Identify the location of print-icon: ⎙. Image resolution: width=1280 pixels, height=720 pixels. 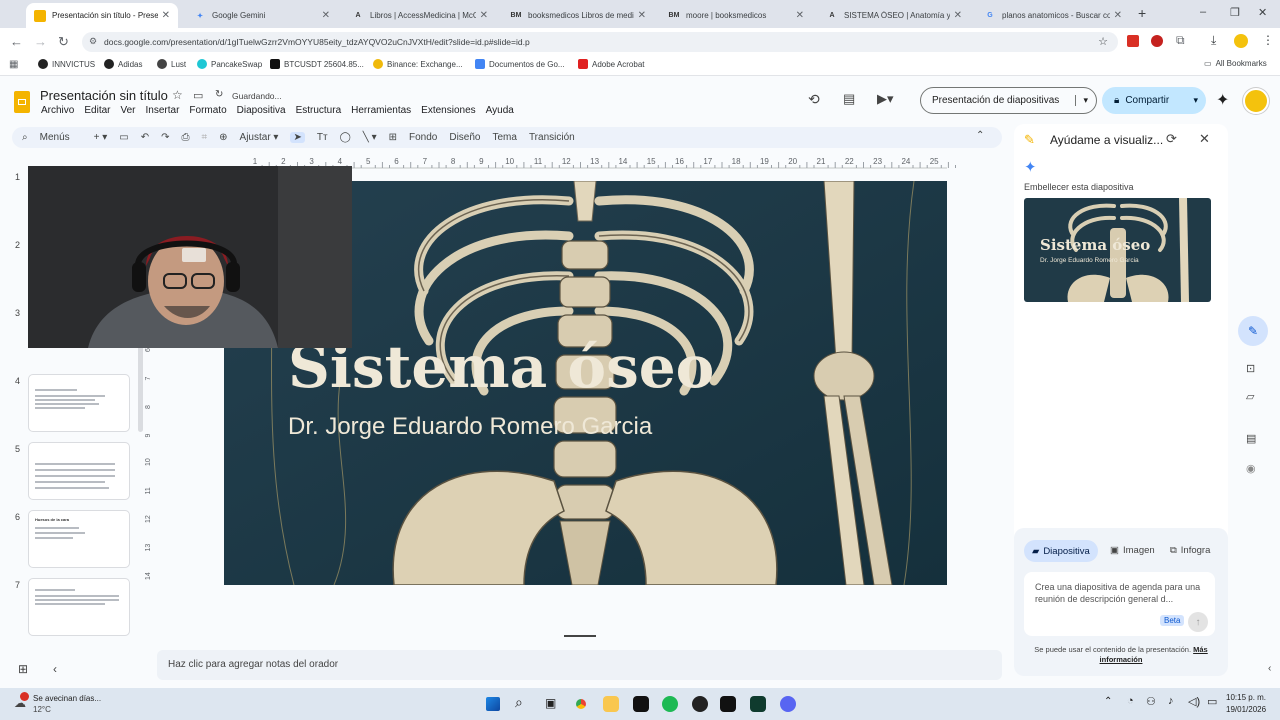
(186, 137).